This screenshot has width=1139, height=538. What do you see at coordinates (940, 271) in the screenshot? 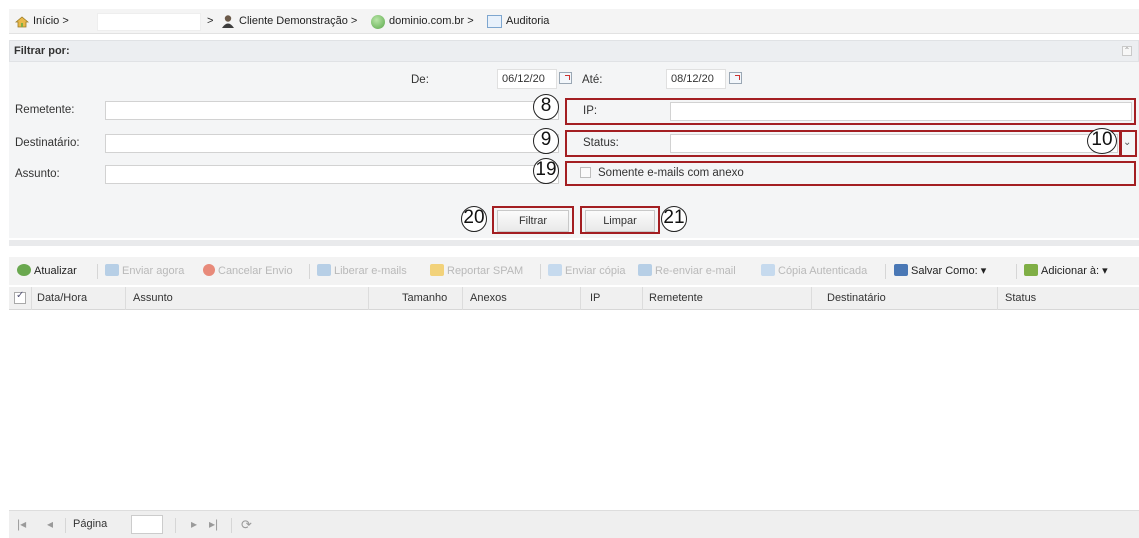
I see `save-as-button: Salvar Como: ▾` at bounding box center [940, 271].